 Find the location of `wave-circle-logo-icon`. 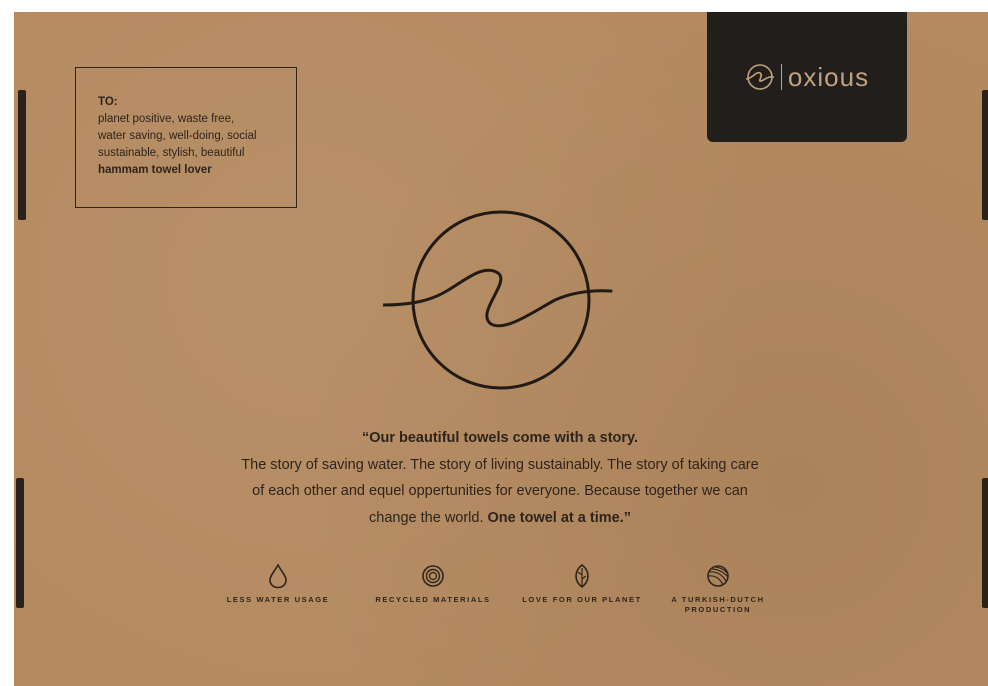

wave-circle-logo-icon is located at coordinates (498, 300).